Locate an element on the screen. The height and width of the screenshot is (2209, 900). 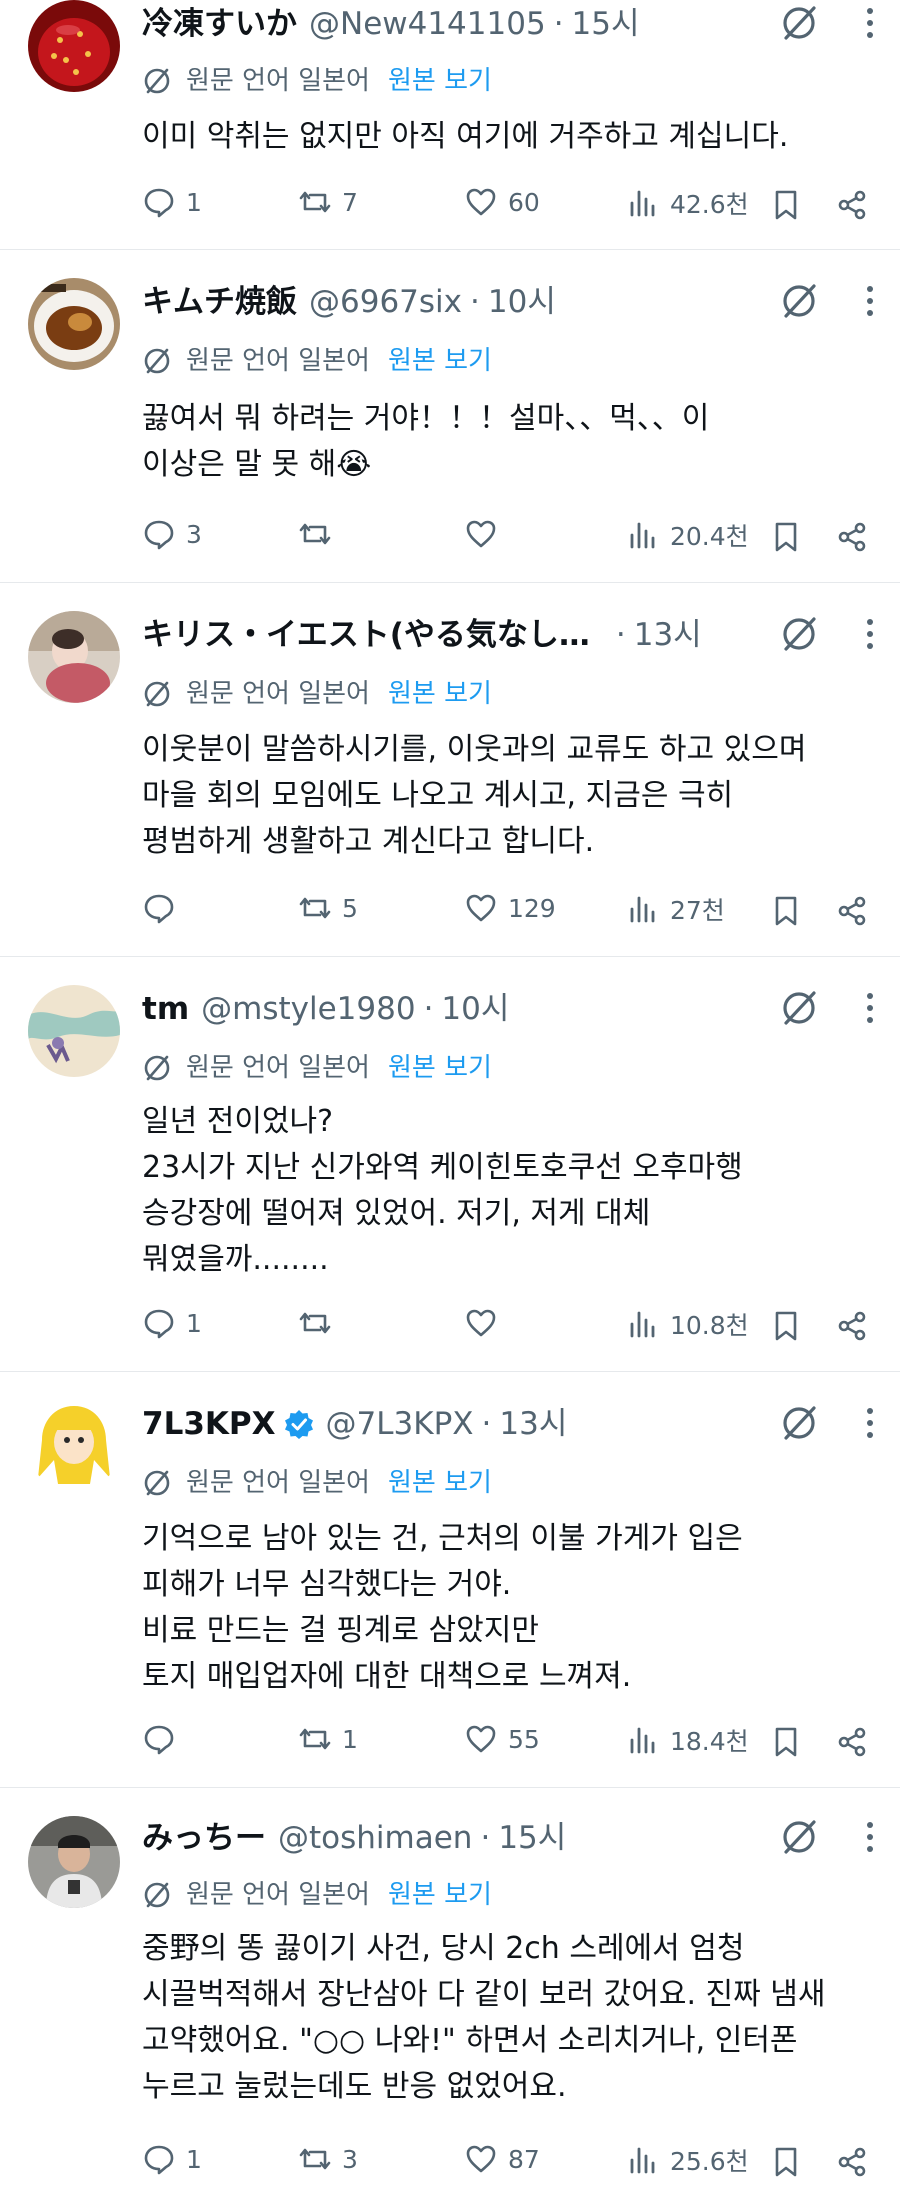
like-button: 55 is located at coordinates (502, 1739).